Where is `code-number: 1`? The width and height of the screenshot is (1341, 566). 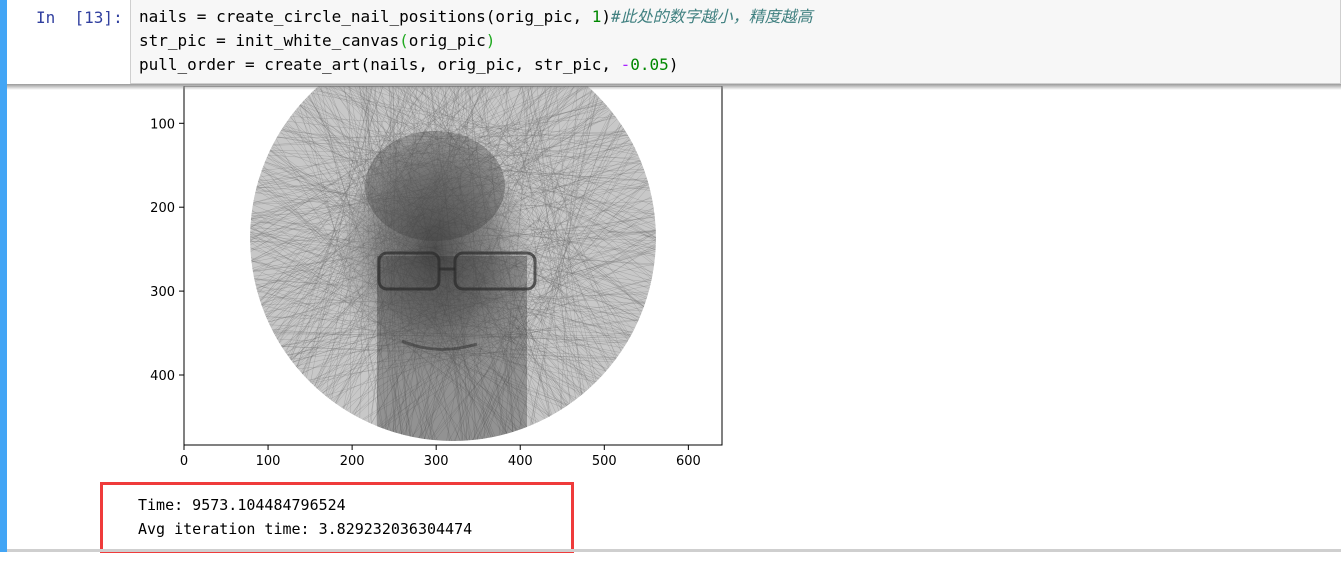
code-number: 1 is located at coordinates (596, 16).